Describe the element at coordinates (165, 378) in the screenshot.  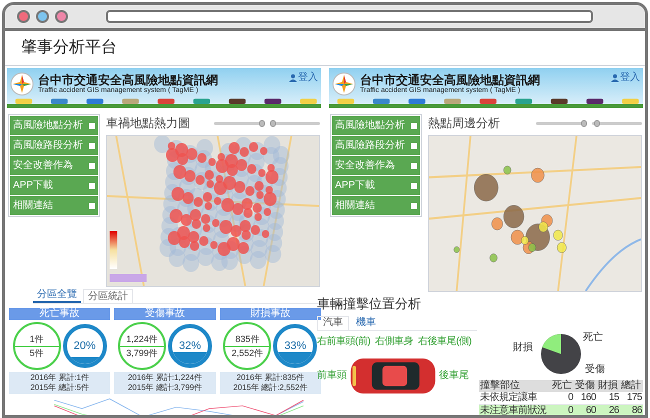
I see `summary-text: 2016年 累計:1,224件` at that location.